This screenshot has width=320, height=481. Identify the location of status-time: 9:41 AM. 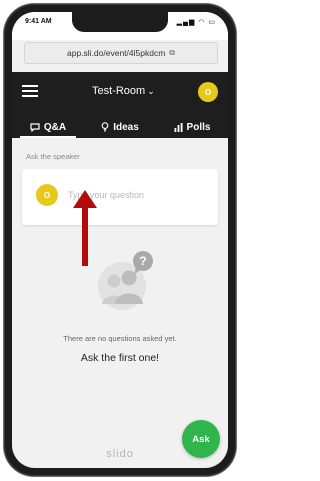
(38, 21).